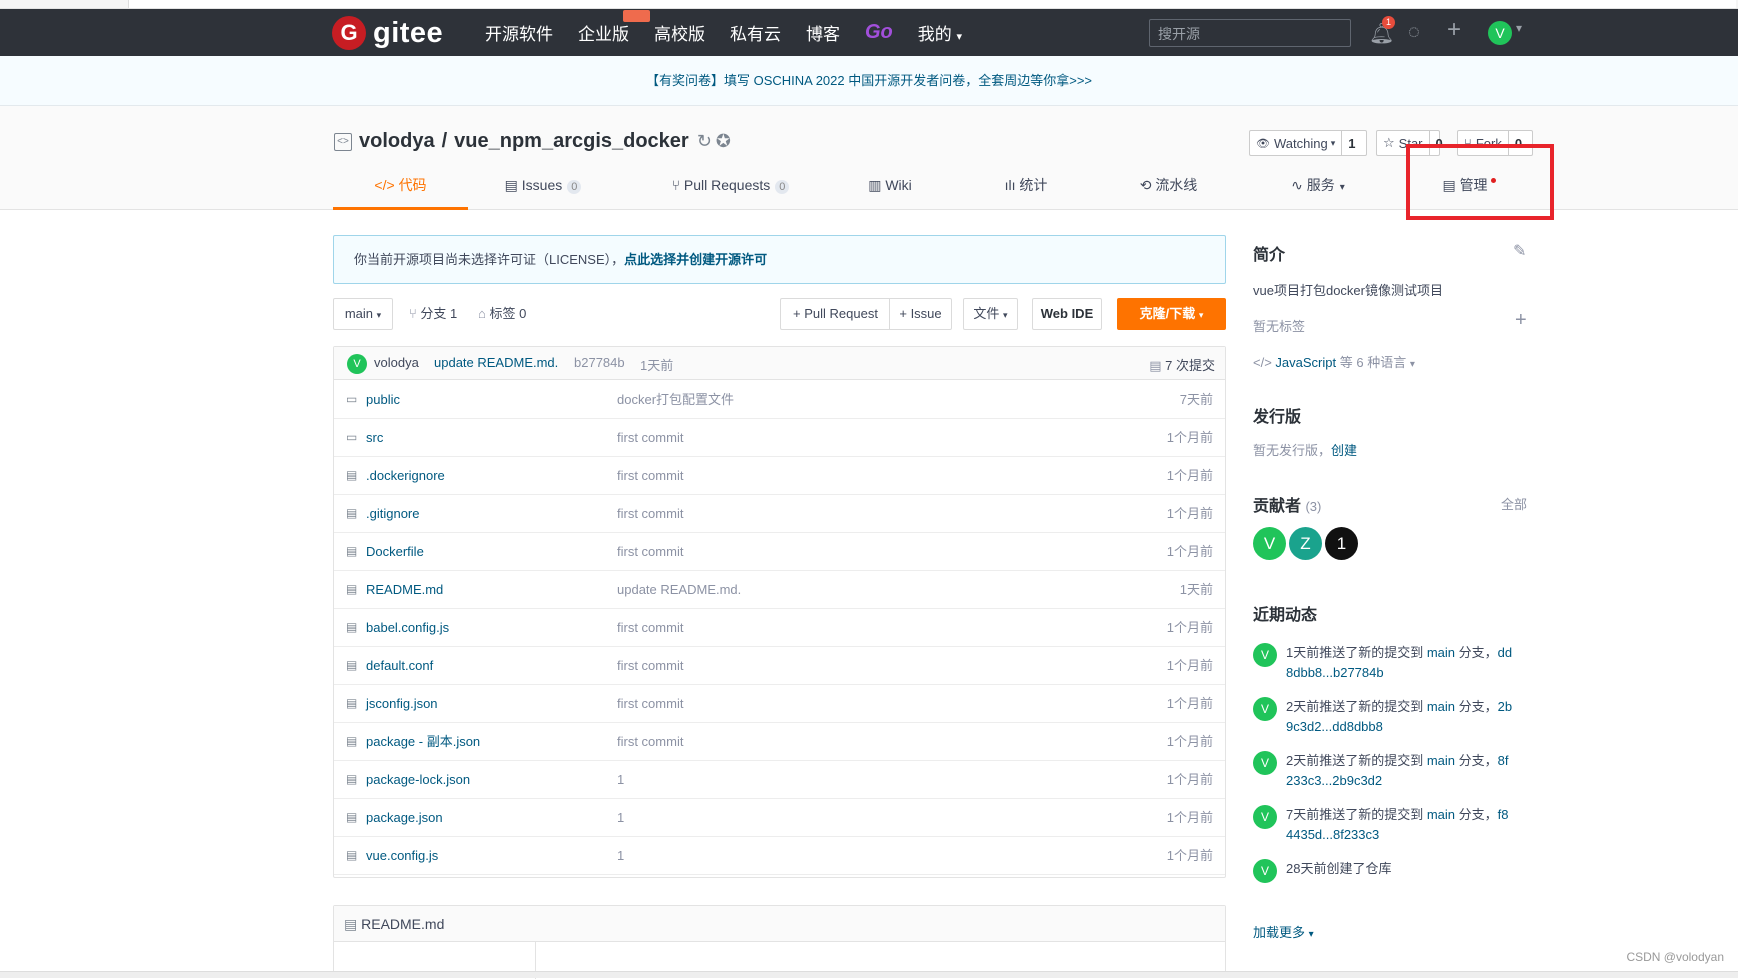 The image size is (1738, 979). Describe the element at coordinates (543, 186) in the screenshot. I see `tab-issues: ▤ Issues 0` at that location.